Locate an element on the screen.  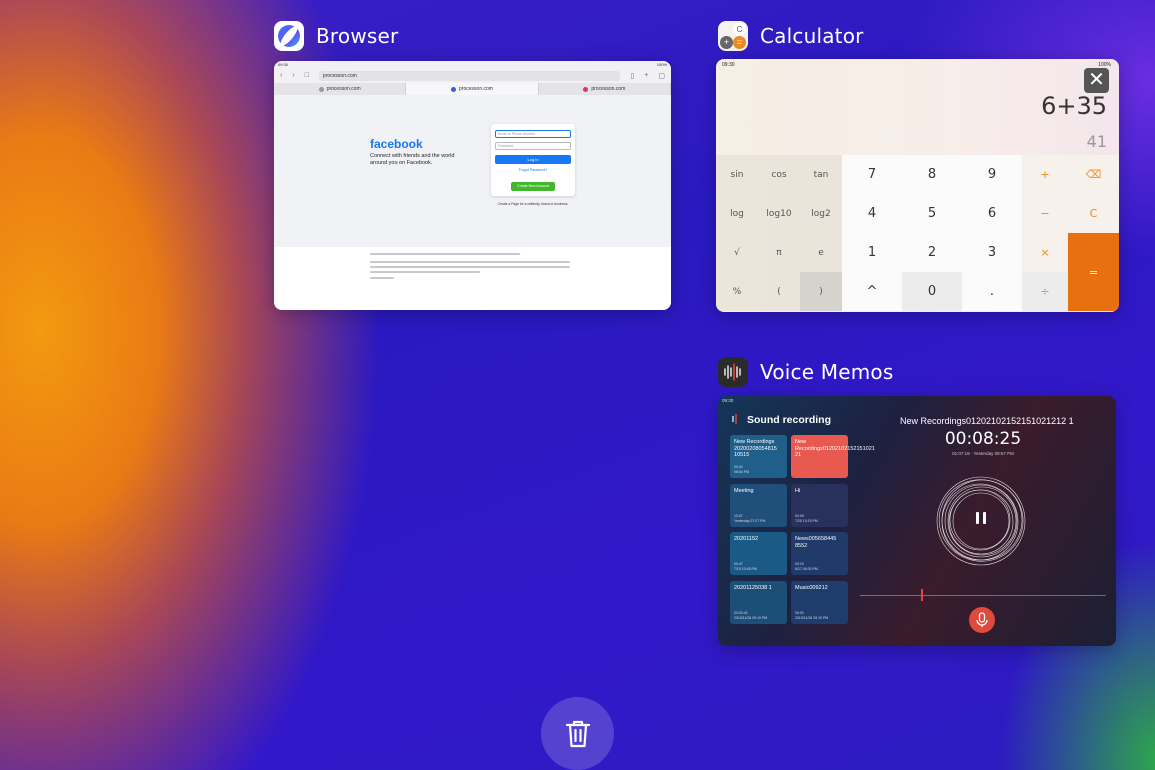
calc-key: 7 is located at coordinates (872, 174).